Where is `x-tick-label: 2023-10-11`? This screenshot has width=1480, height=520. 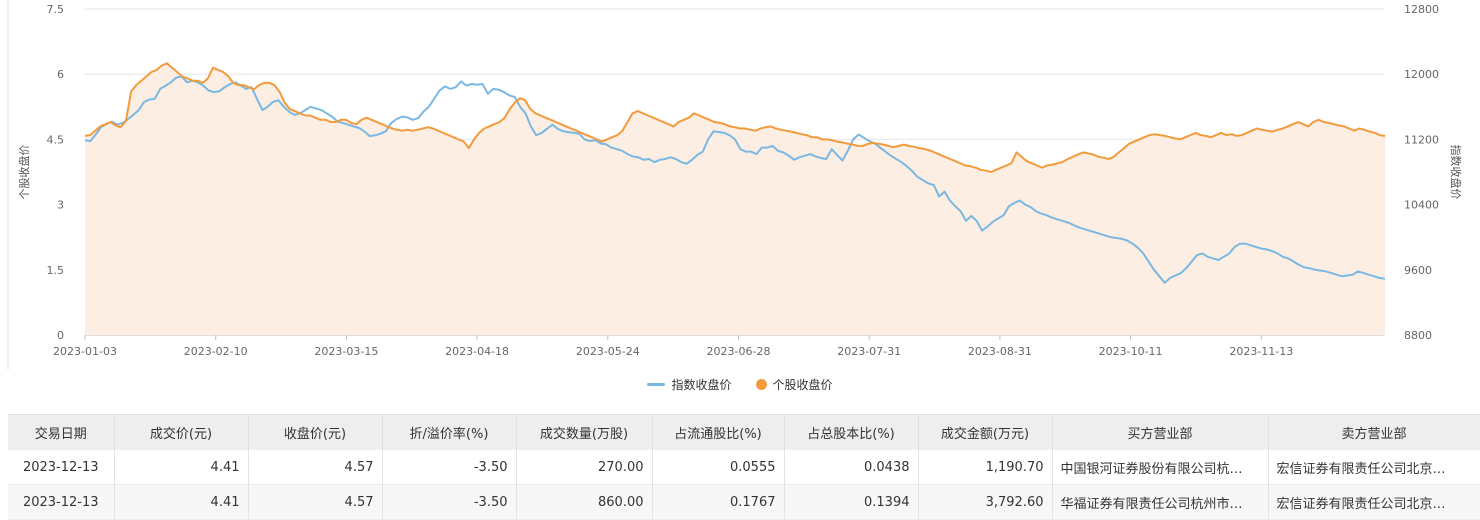 x-tick-label: 2023-10-11 is located at coordinates (1131, 351).